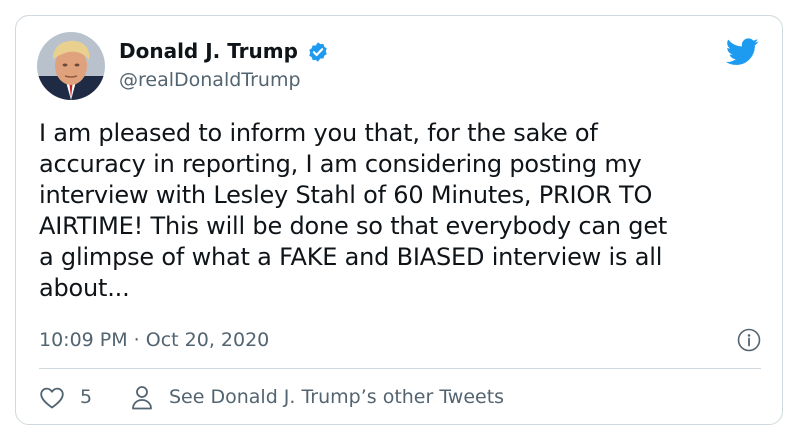  Describe the element at coordinates (142, 397) in the screenshot. I see `person-icon` at that location.